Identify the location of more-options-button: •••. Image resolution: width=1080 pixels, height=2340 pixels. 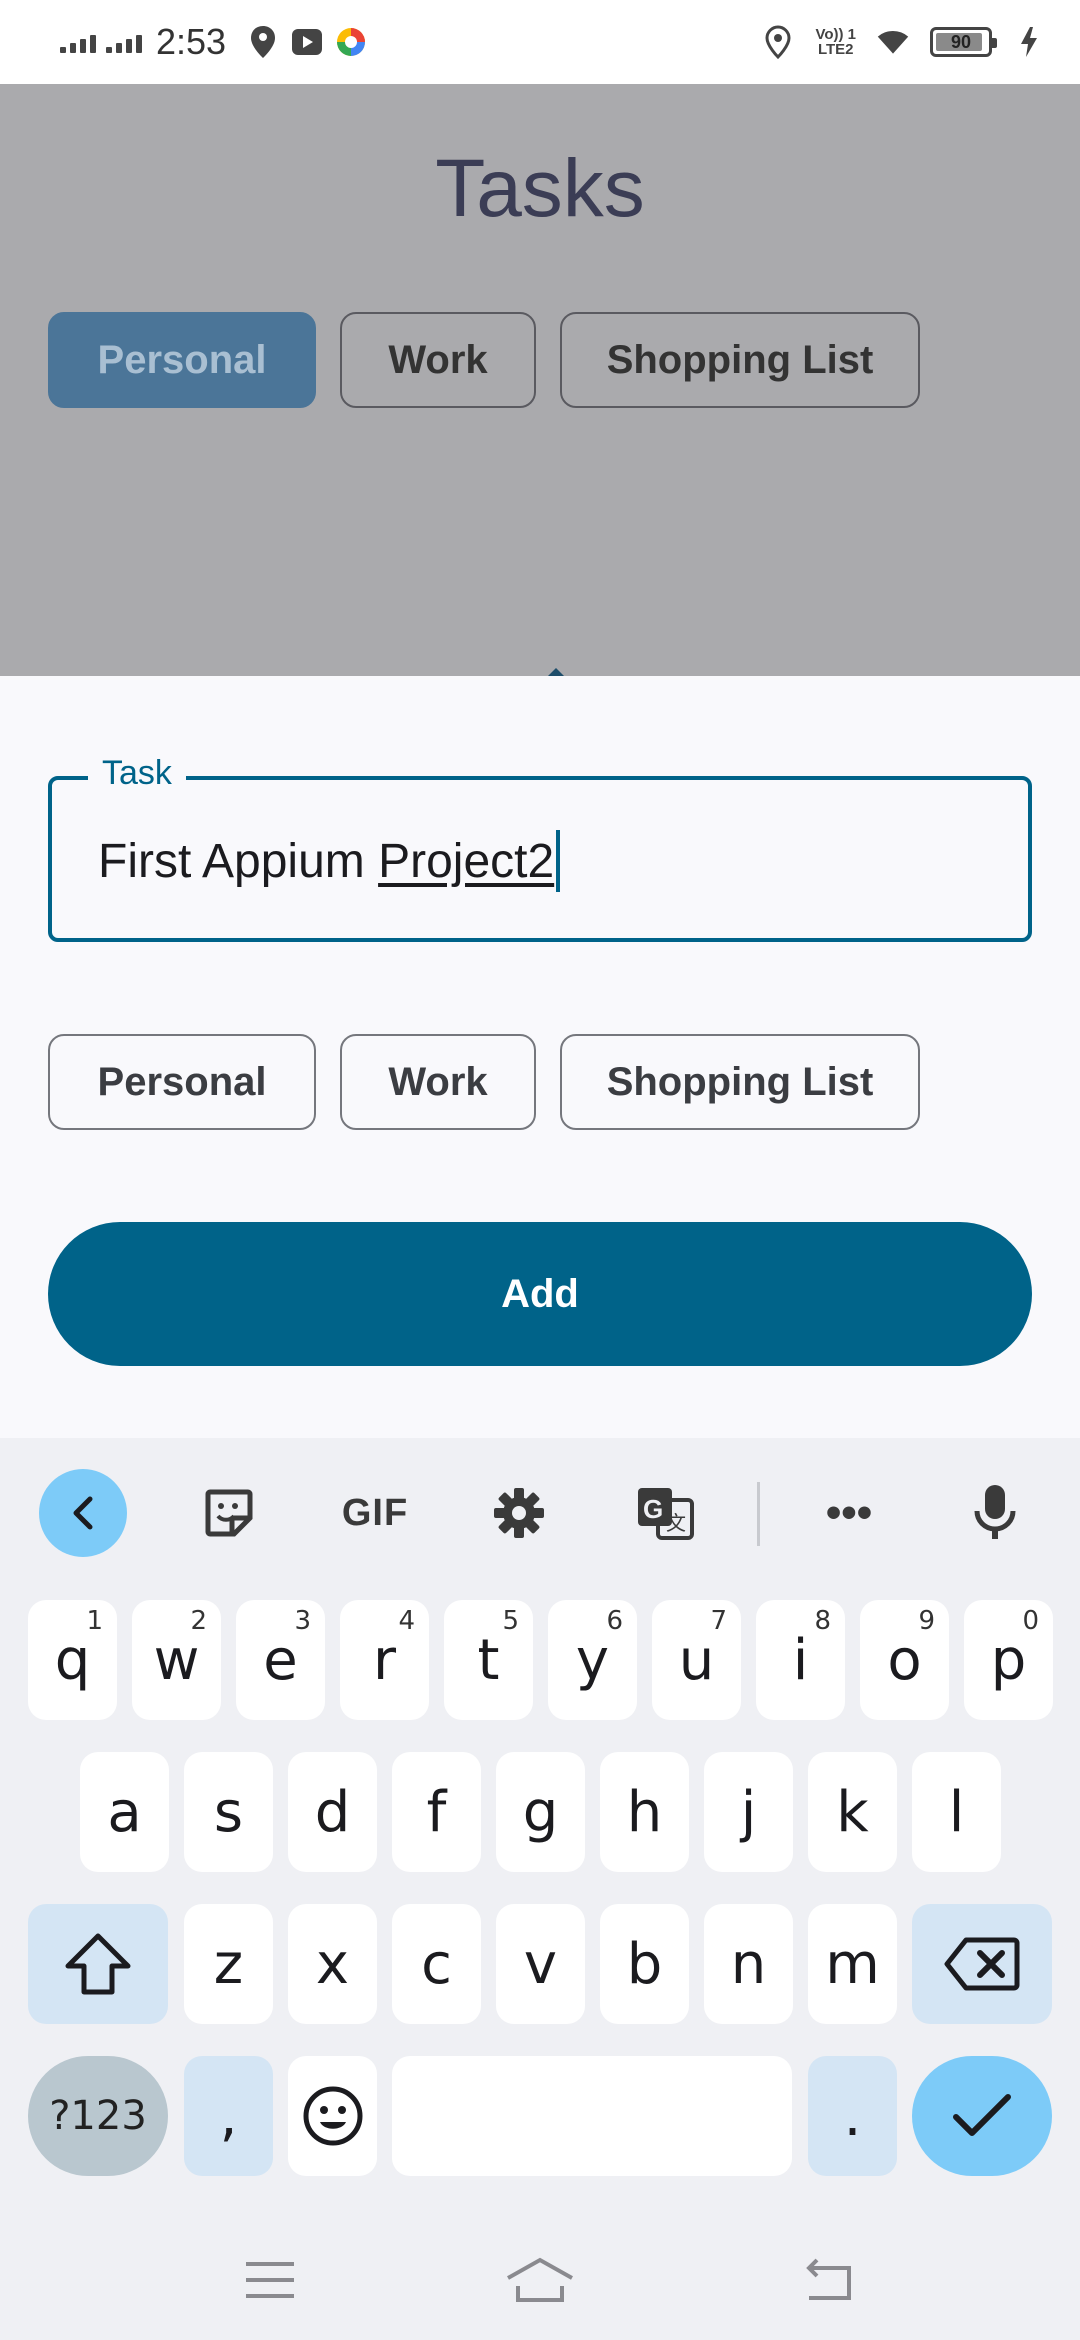
(849, 1513).